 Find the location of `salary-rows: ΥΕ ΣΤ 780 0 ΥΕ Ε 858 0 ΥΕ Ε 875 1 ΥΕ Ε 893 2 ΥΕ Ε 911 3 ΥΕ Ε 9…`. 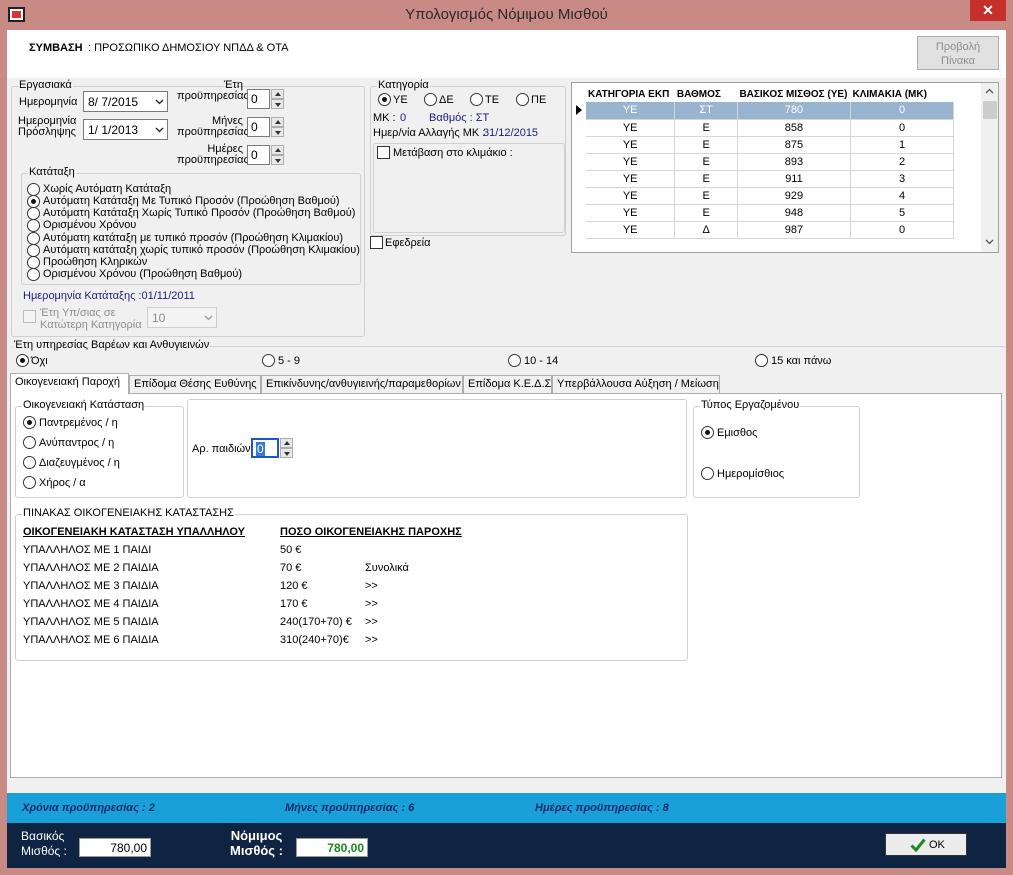

salary-rows: ΥΕ ΣΤ 780 0 ΥΕ Ε 858 0 ΥΕ Ε 875 1 ΥΕ Ε 893 2 ΥΕ Ε 911 3 ΥΕ Ε 9… is located at coordinates (770, 170).